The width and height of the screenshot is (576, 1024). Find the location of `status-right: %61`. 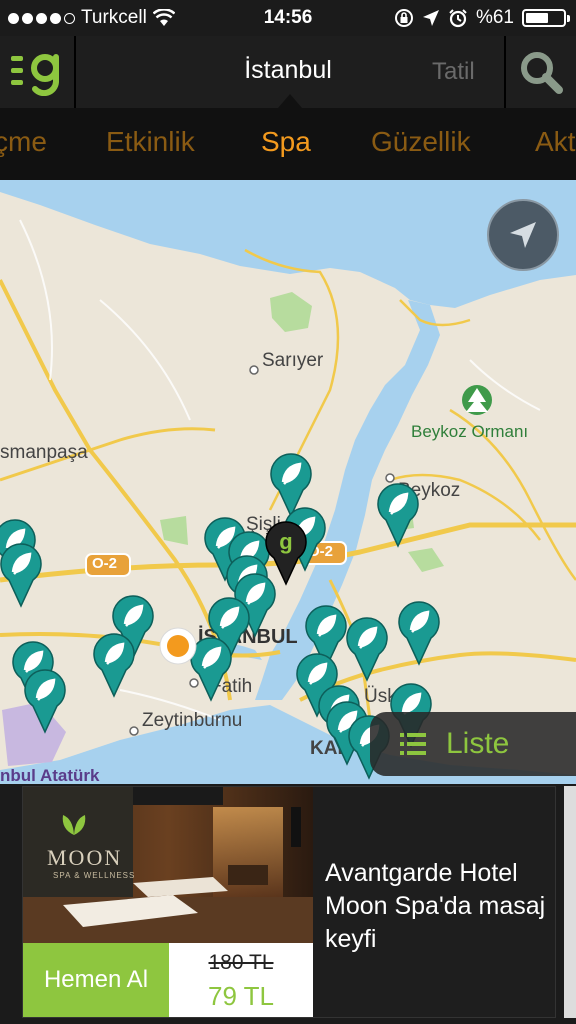

status-right: %61 is located at coordinates (482, 18).